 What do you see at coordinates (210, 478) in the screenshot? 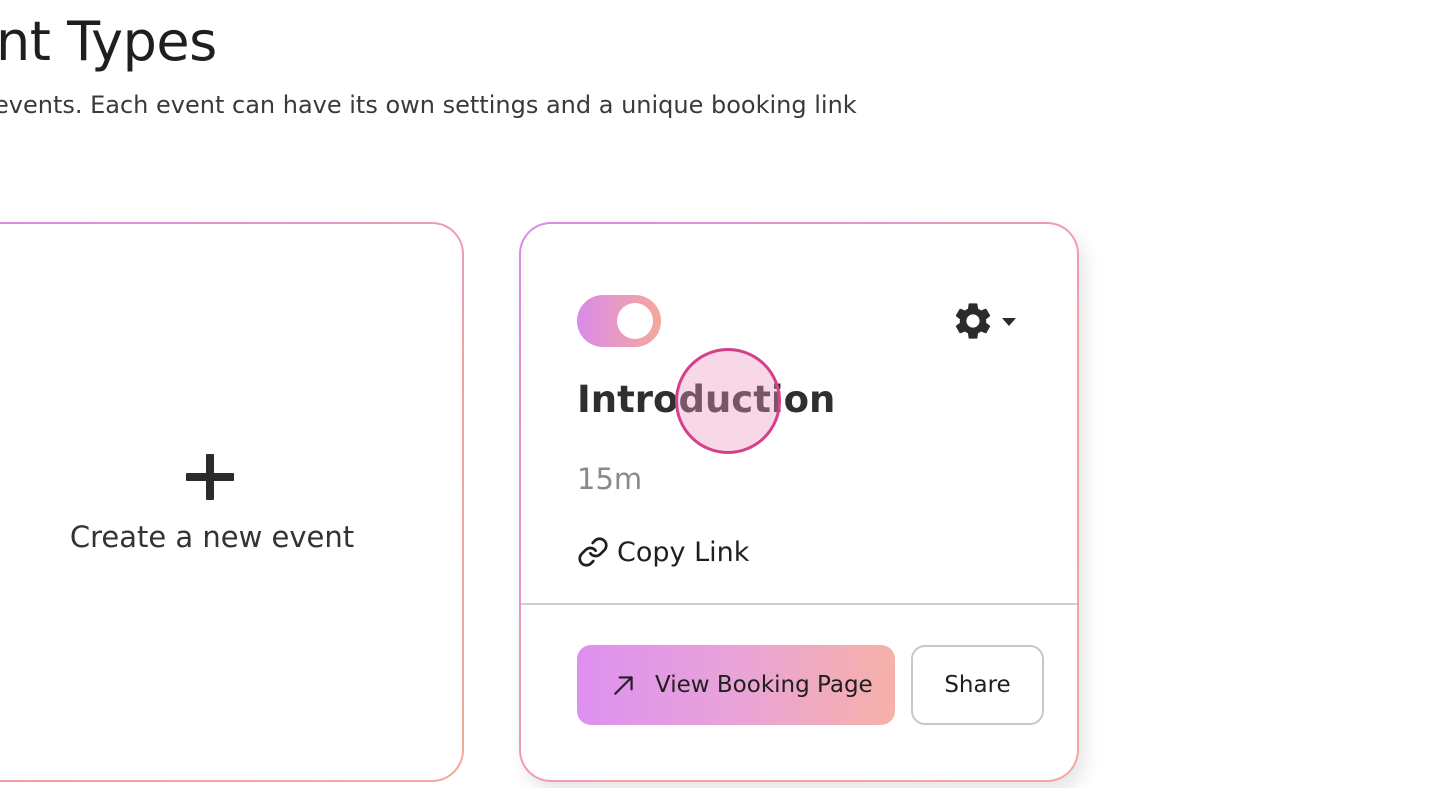
I see `plus-icon` at bounding box center [210, 478].